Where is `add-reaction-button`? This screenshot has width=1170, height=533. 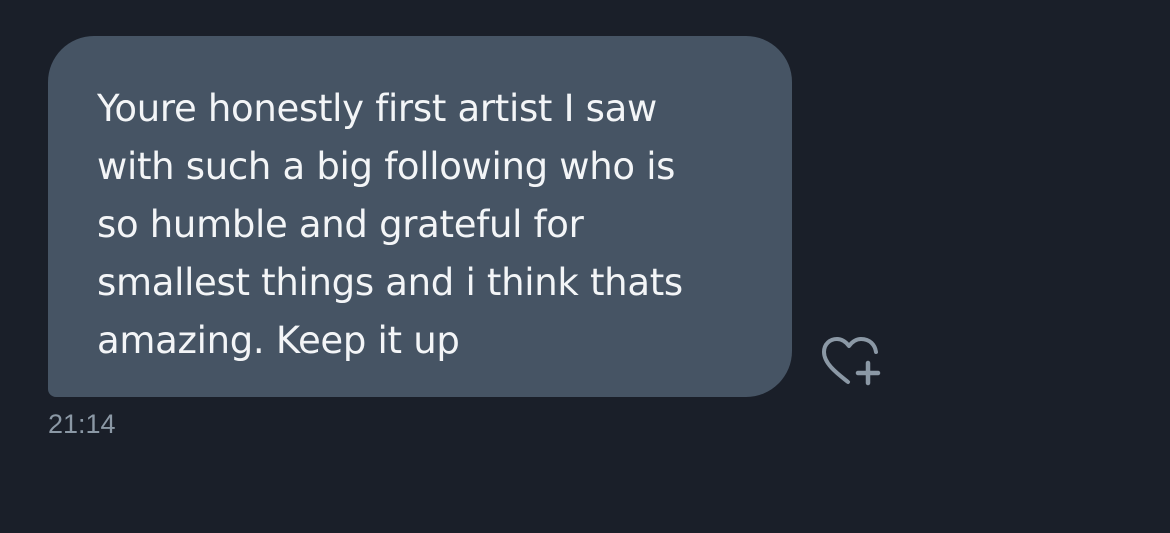
add-reaction-button is located at coordinates (851, 362).